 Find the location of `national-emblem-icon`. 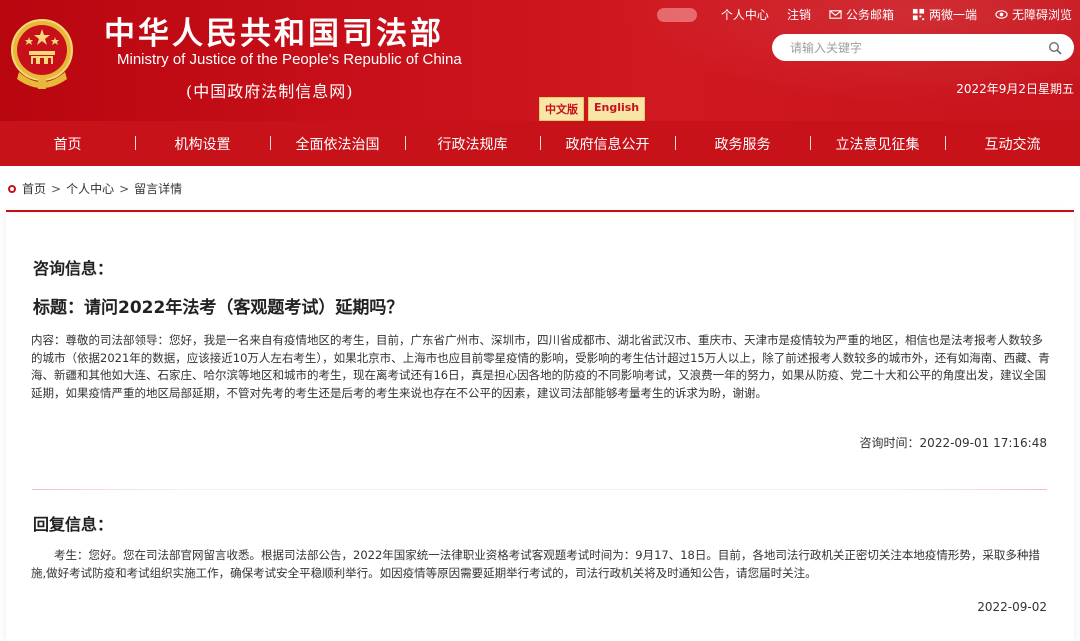

national-emblem-icon is located at coordinates (42, 54).